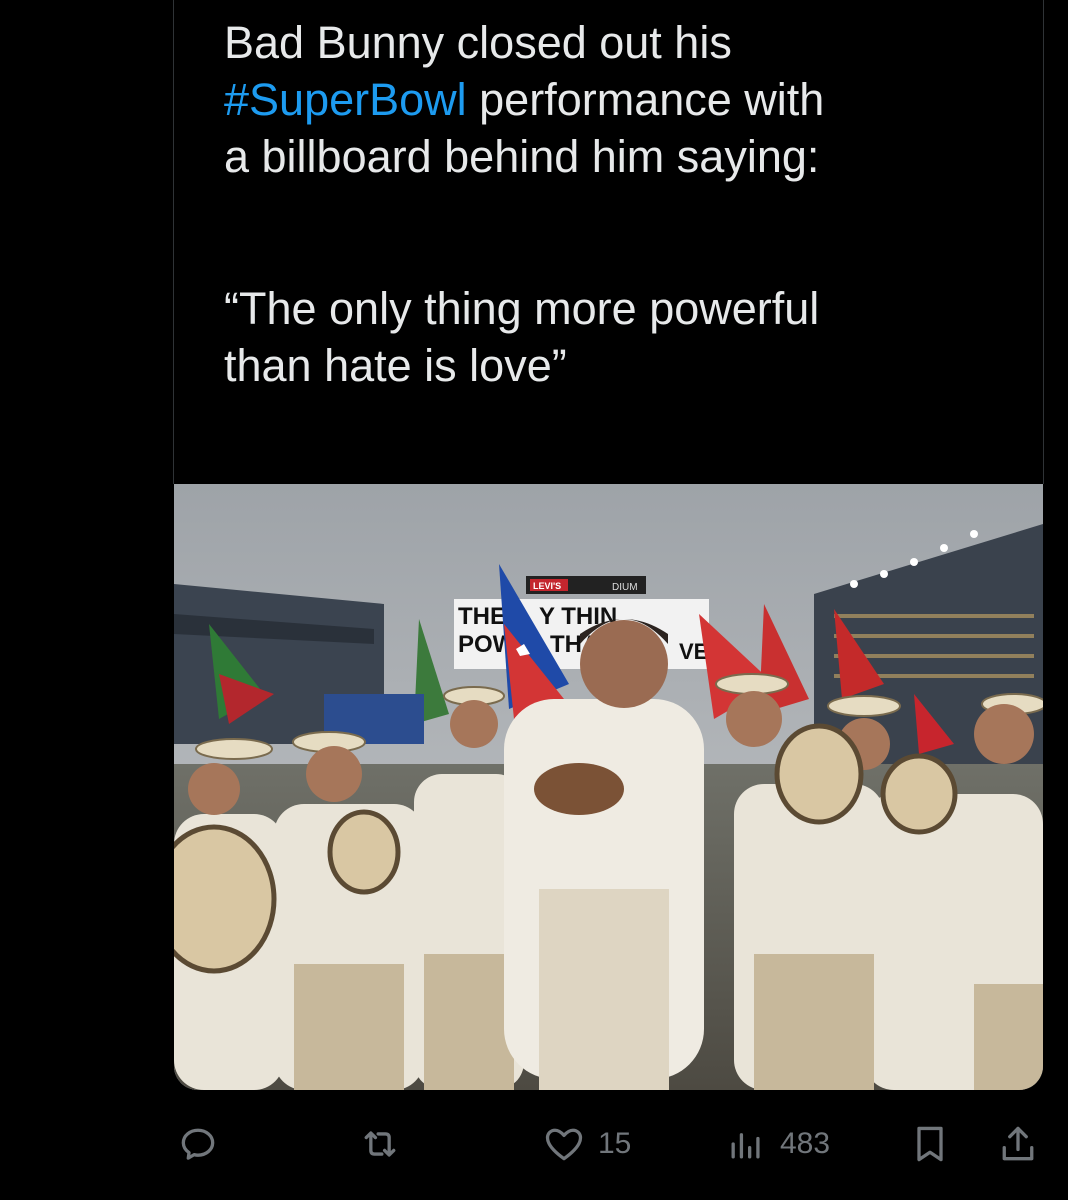 This screenshot has height=1200, width=1068. What do you see at coordinates (482, 616) in the screenshot?
I see `billboard-text-left-top: THE` at bounding box center [482, 616].